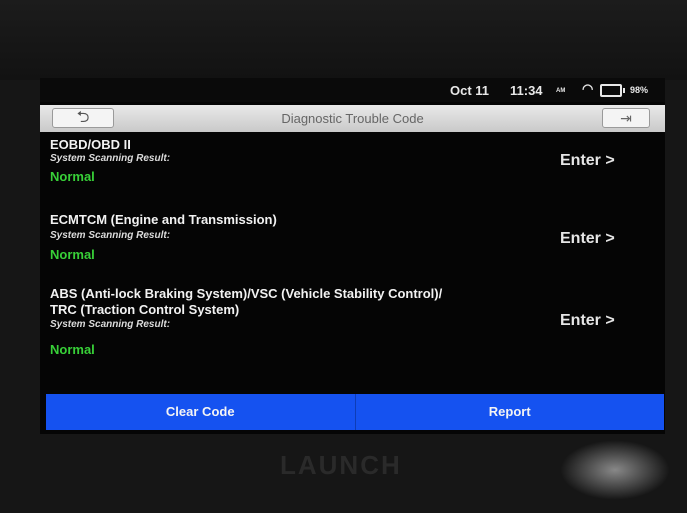 The height and width of the screenshot is (513, 687). Describe the element at coordinates (526, 90) in the screenshot. I see `status-time: 11:34` at that location.